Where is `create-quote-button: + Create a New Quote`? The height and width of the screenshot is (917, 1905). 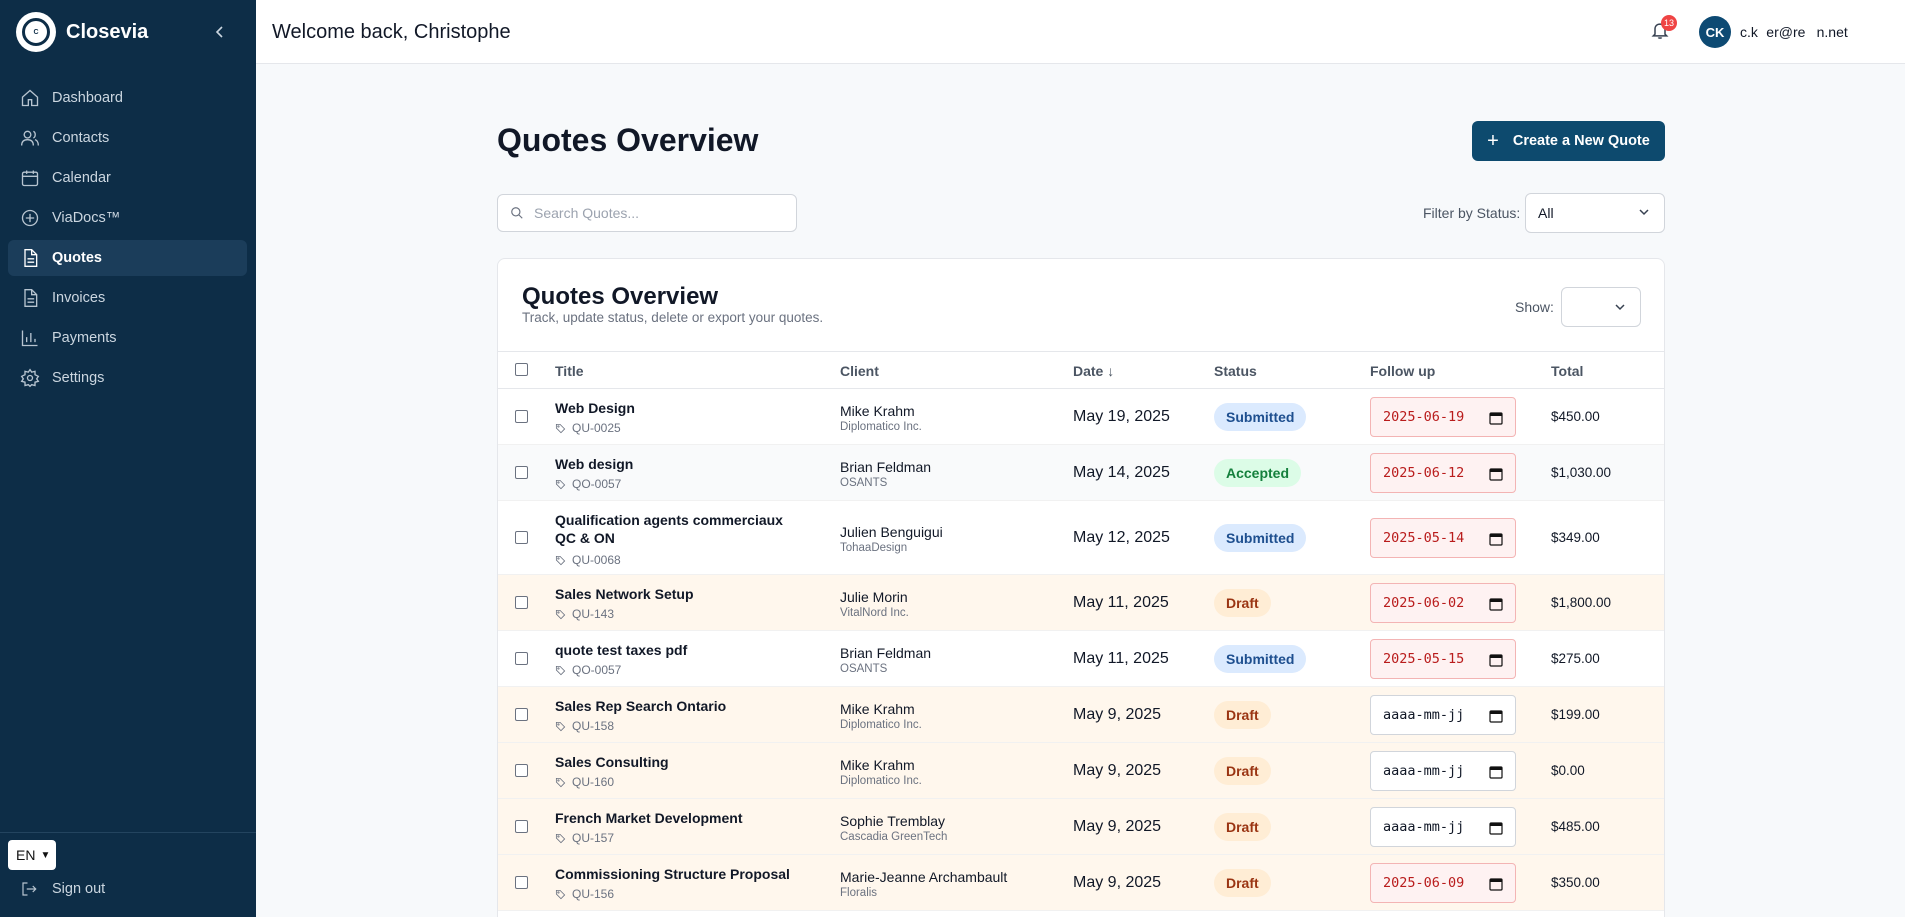 create-quote-button: + Create a New Quote is located at coordinates (1568, 141).